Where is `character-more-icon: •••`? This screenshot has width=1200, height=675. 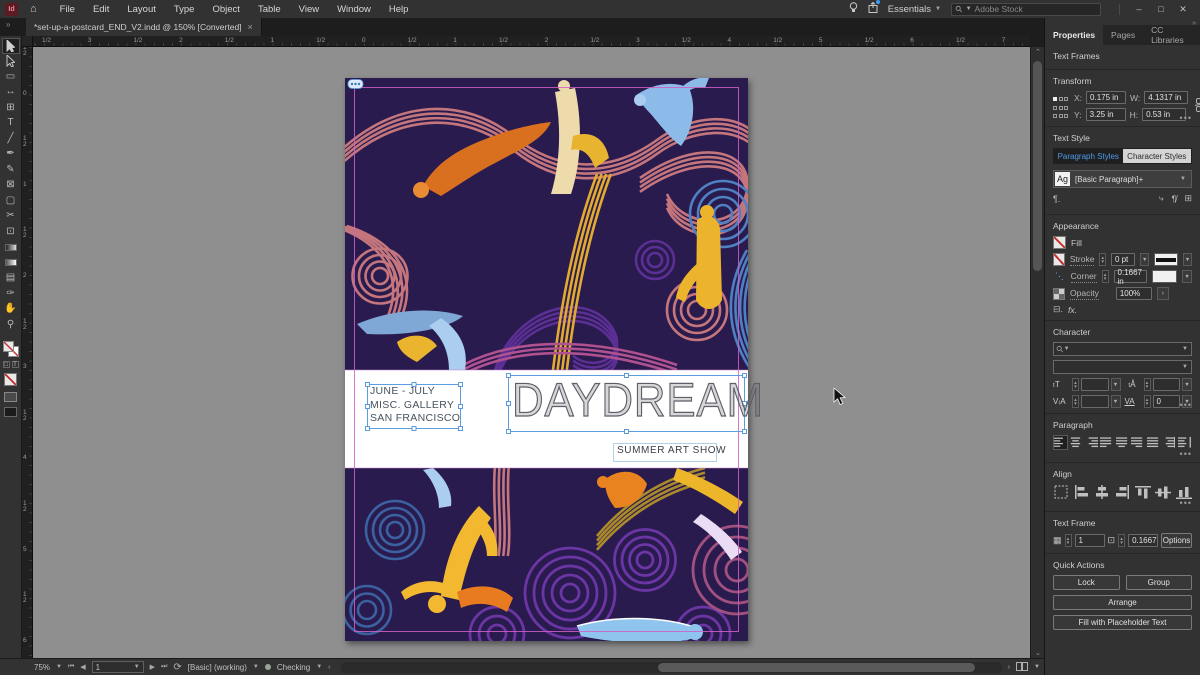
character-more-icon: ••• is located at coordinates (1186, 405).